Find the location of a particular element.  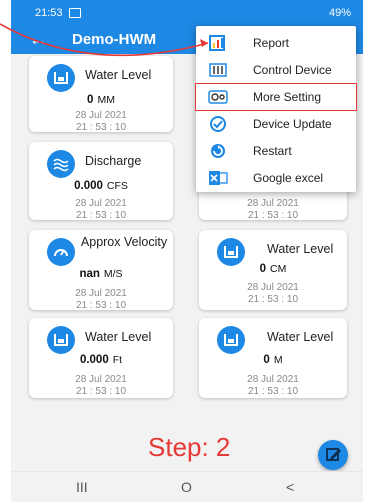

card-water-level-mm: Water Level 0 MM 28 Jul 2021 21 : 53 : 10 is located at coordinates (101, 94).